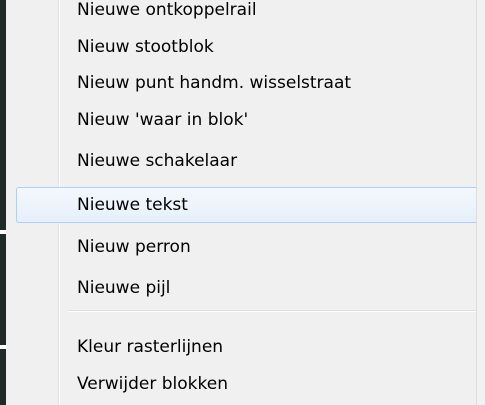 The image size is (485, 405). I want to click on menu-item-new-arrow: Nieuwe pijl, so click(246, 288).